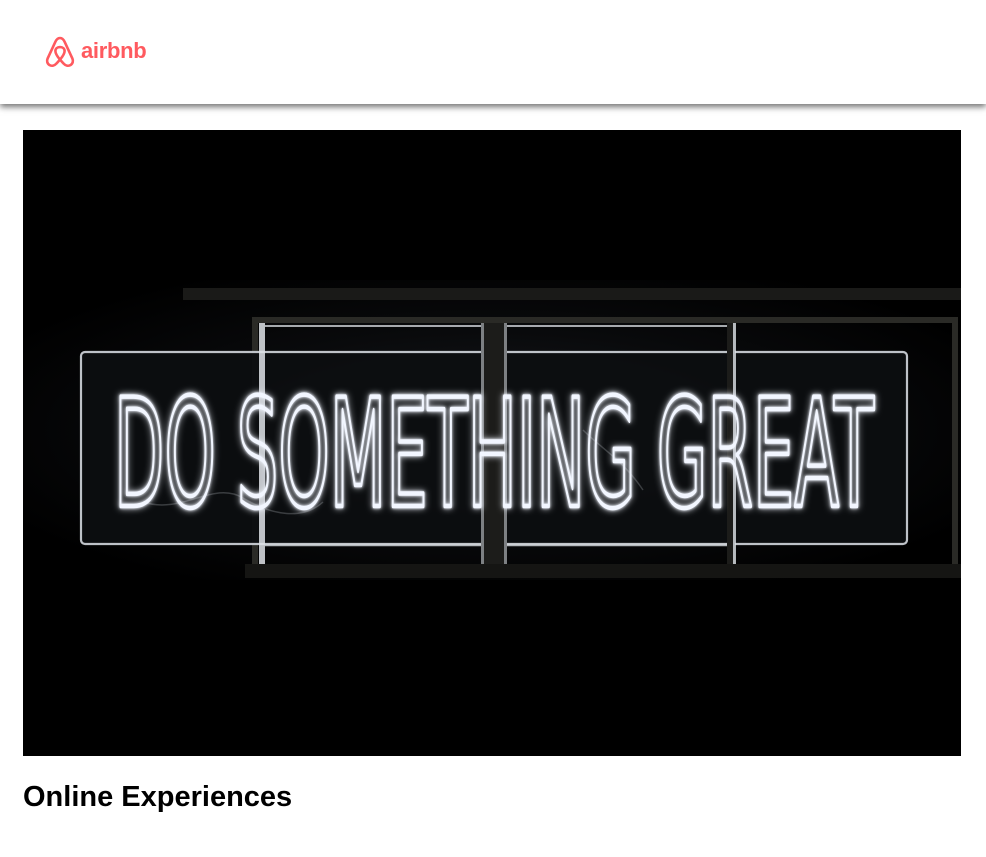 This screenshot has height=857, width=986. Describe the element at coordinates (157, 797) in the screenshot. I see `card-title: Online Experiences` at that location.